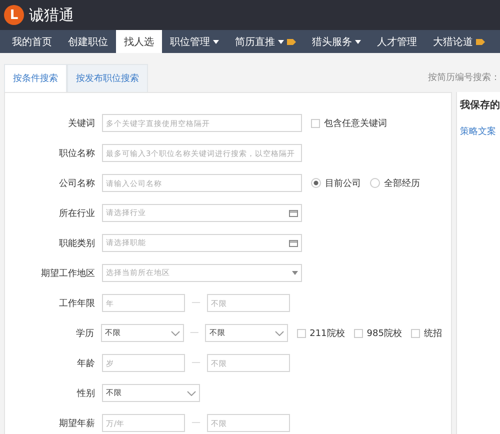 This screenshot has height=434, width=500. What do you see at coordinates (88, 41) in the screenshot?
I see `nav-tab: 创建职位` at bounding box center [88, 41].